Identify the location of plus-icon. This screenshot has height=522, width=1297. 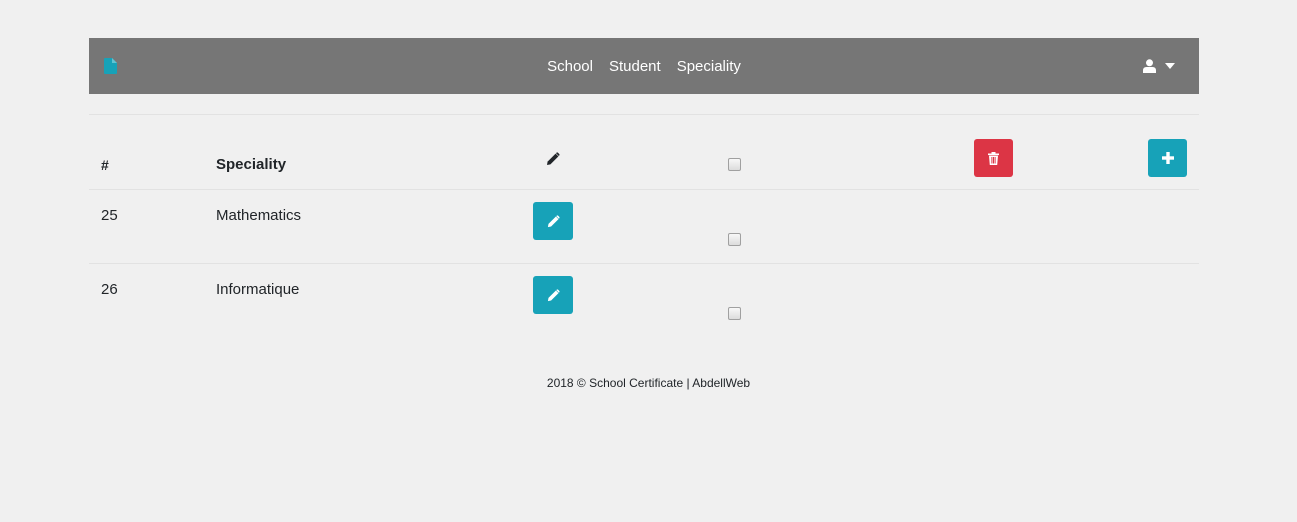
(1167, 158).